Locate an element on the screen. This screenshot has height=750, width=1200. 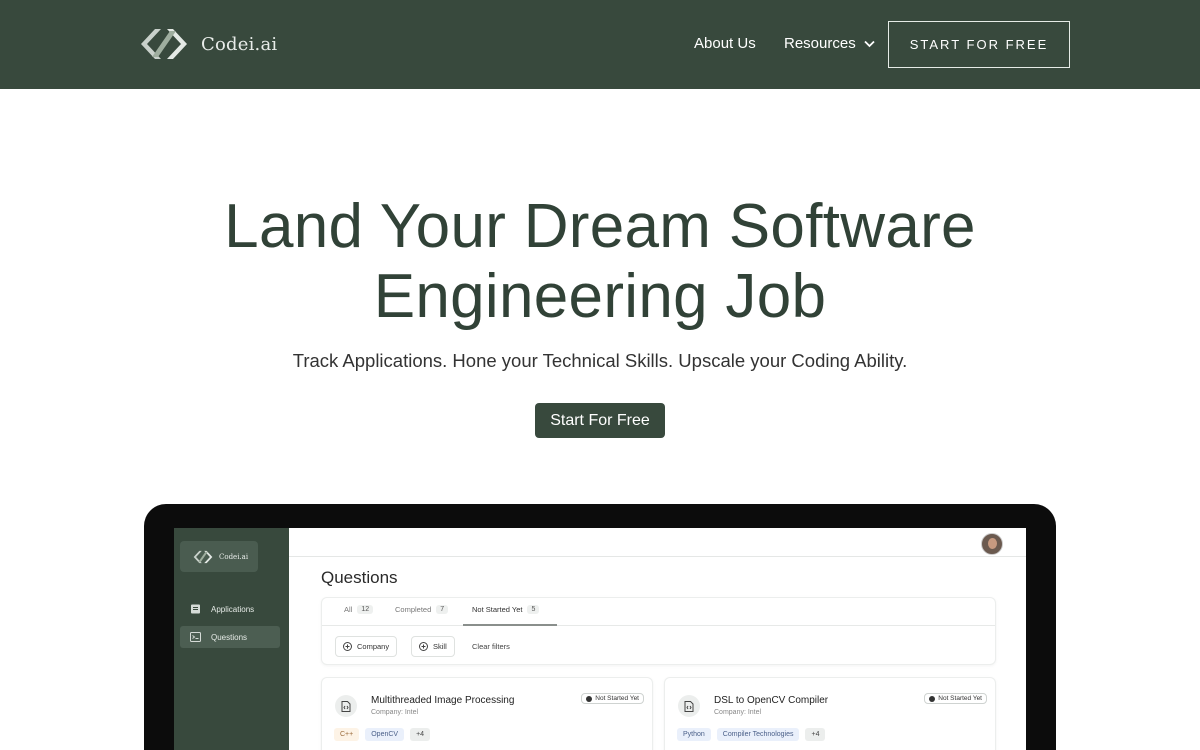
skill-filter-button: Skill is located at coordinates (433, 646).